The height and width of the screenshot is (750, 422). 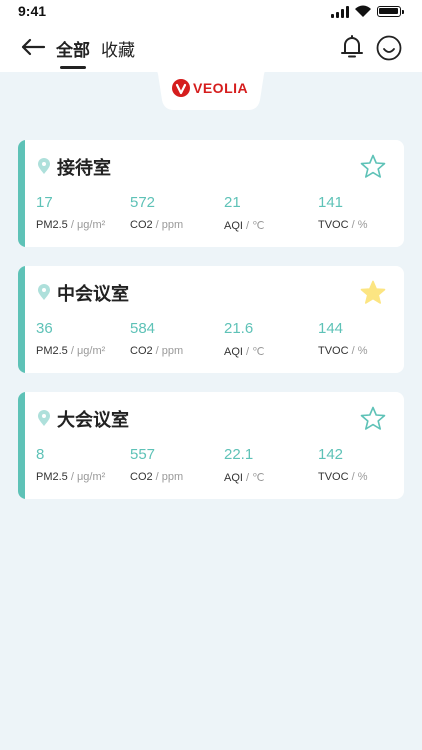 What do you see at coordinates (70, 212) in the screenshot?
I see `metric: 17 PM2.5 / μg/m²` at bounding box center [70, 212].